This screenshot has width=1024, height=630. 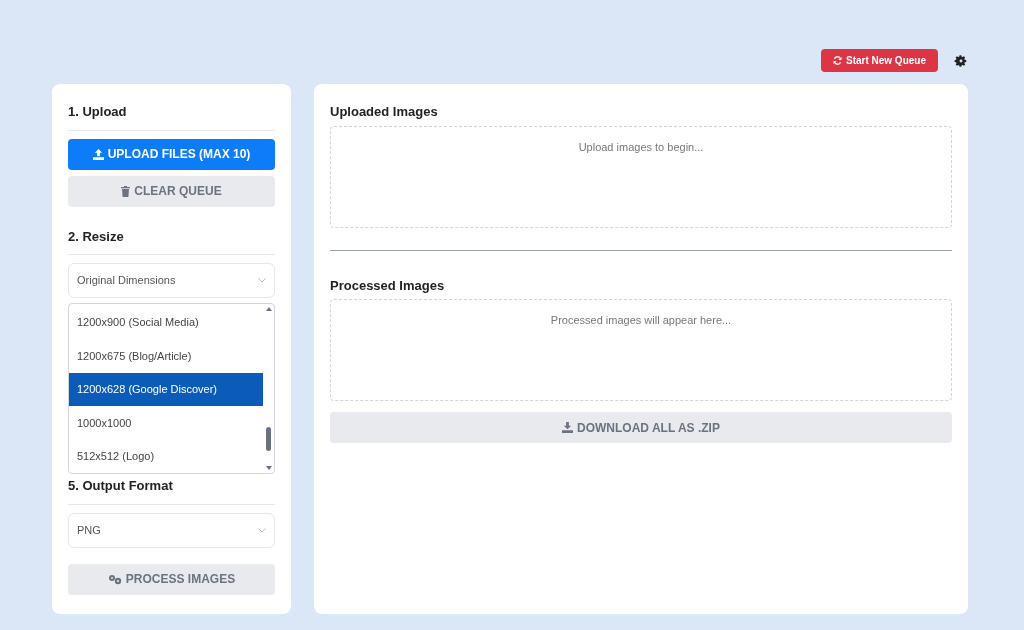 What do you see at coordinates (126, 191) in the screenshot?
I see `trash-icon` at bounding box center [126, 191].